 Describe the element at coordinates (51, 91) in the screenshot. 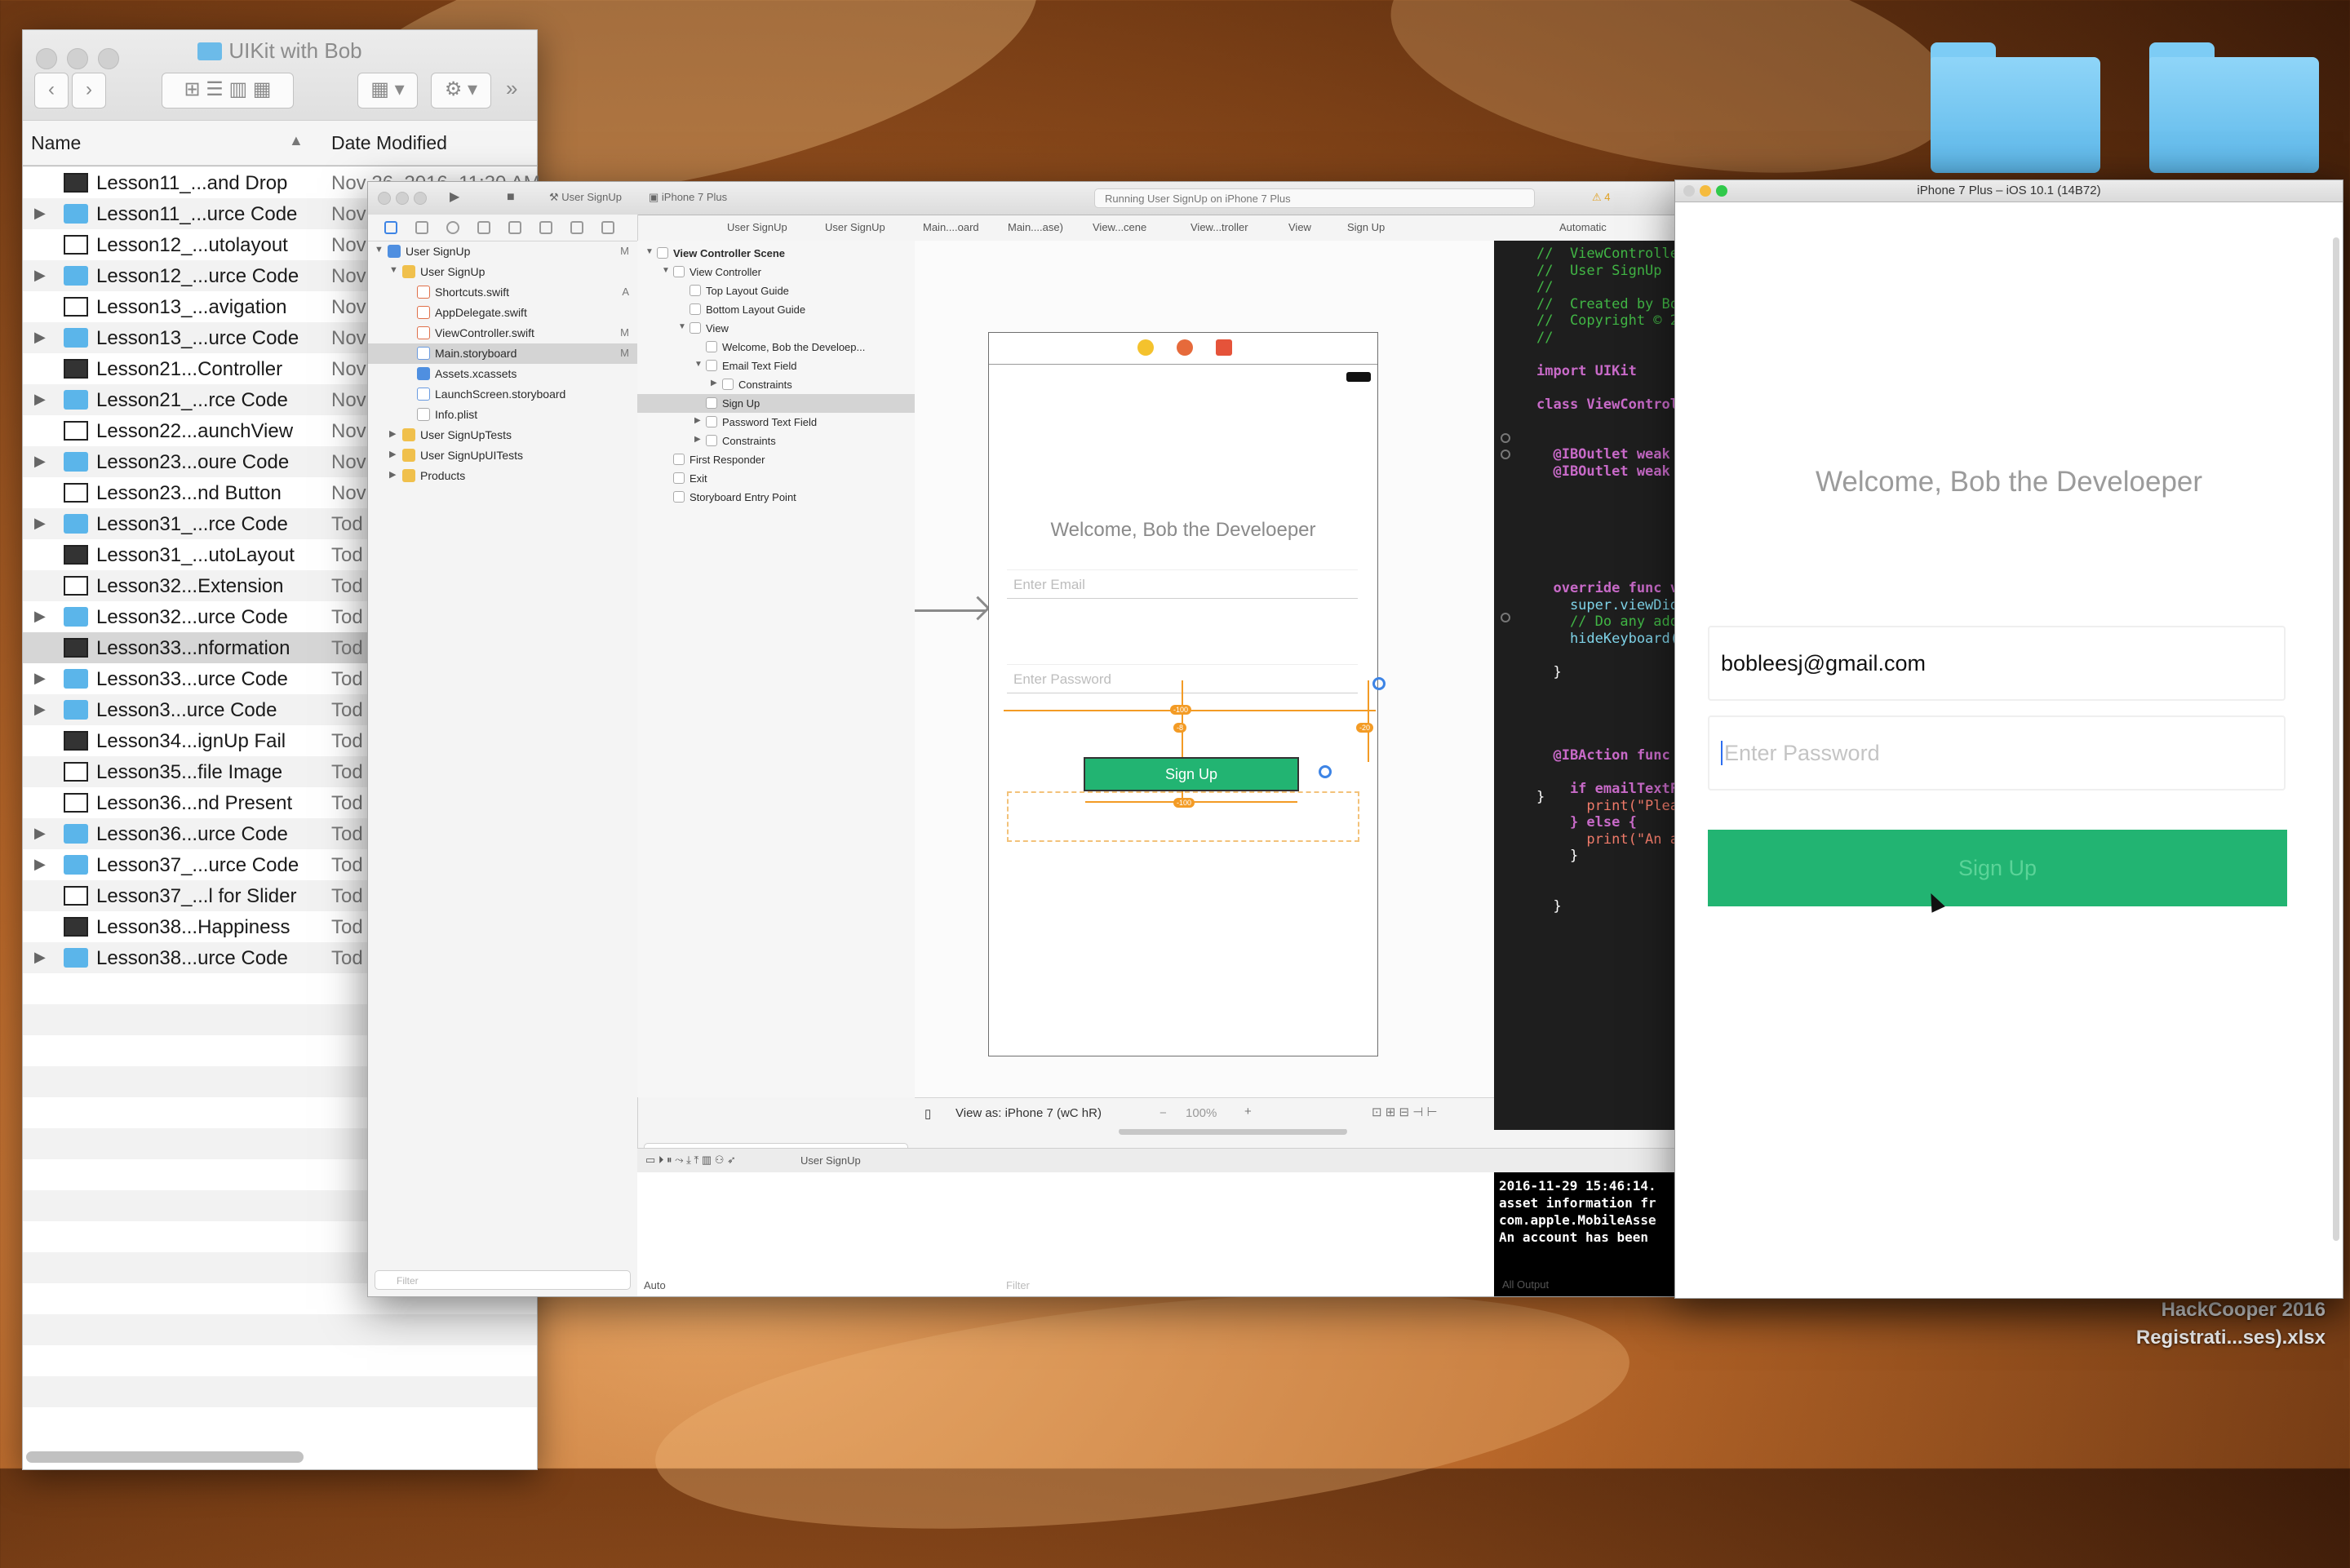

I see `back-button: ‹` at that location.